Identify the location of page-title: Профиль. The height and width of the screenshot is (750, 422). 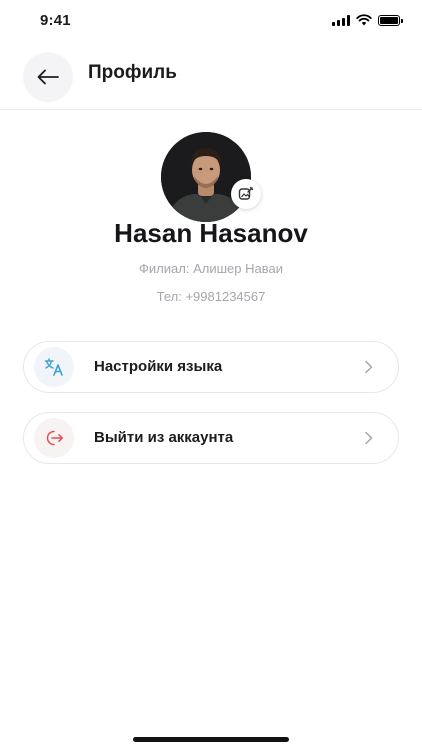
(132, 72).